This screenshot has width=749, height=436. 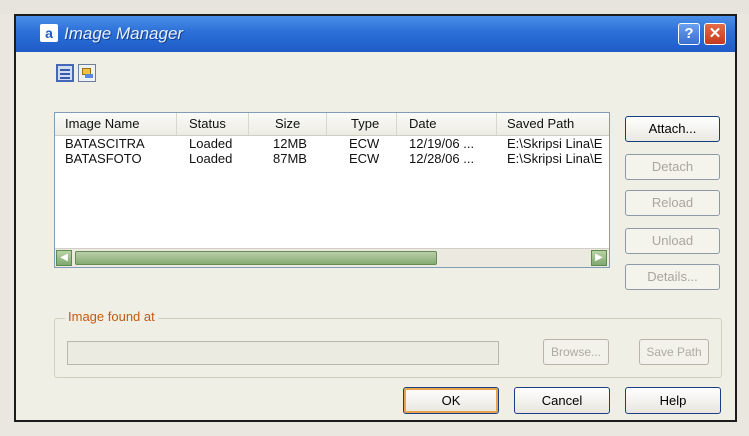 I want to click on list-view-icon, so click(x=65, y=73).